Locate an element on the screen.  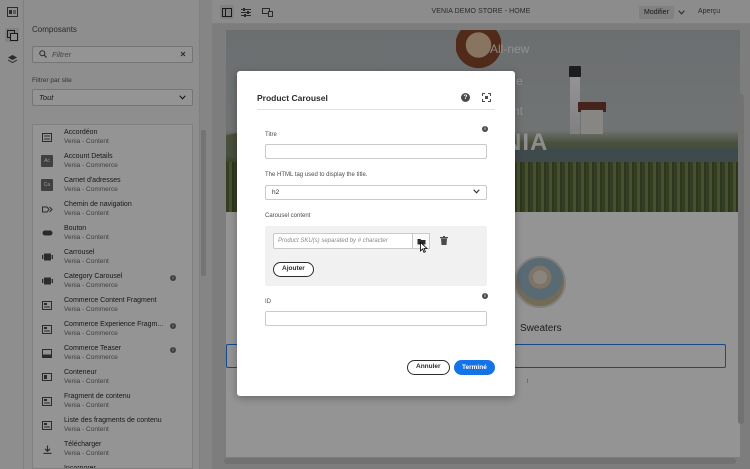
id-label: ID is located at coordinates (268, 302).